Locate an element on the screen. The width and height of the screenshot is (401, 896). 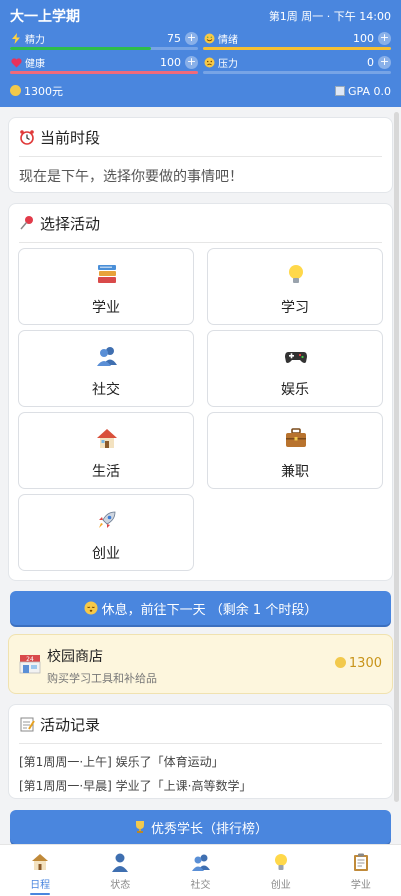
gamepad-icon is located at coordinates (296, 357).